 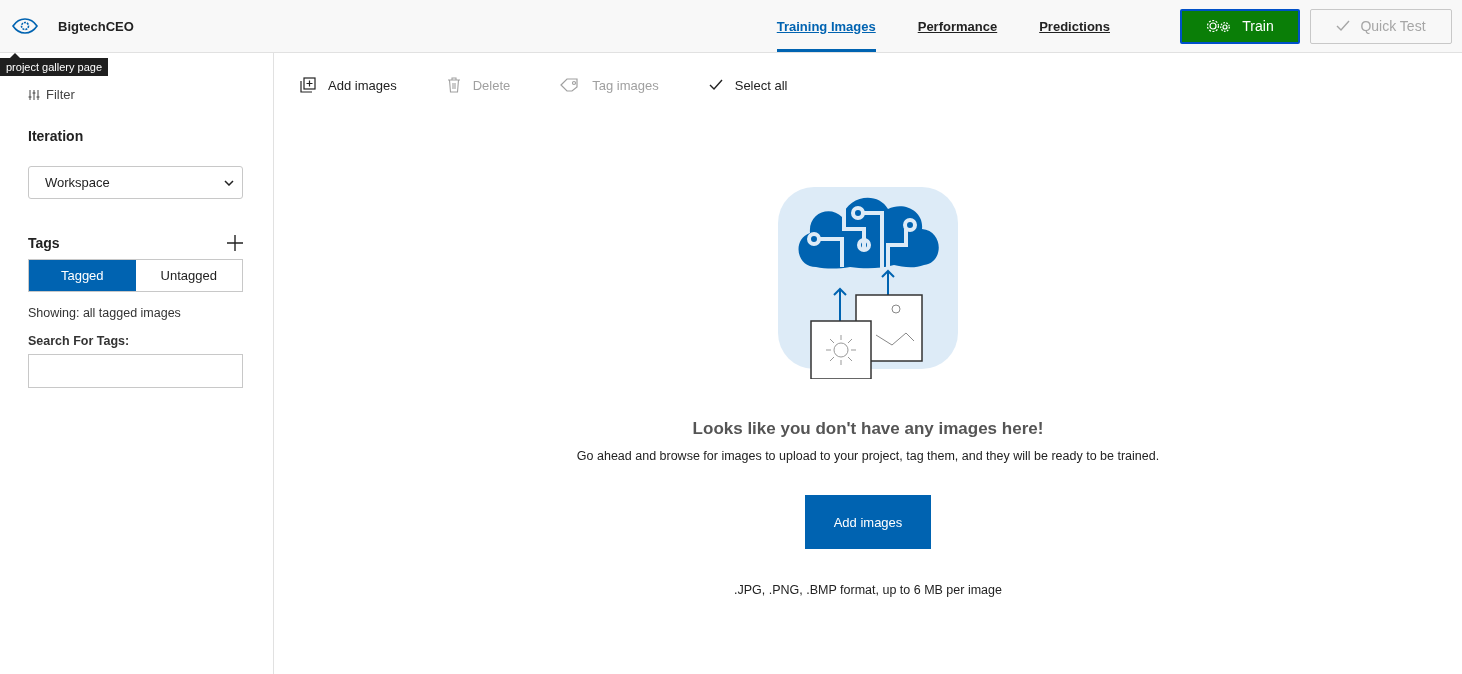 What do you see at coordinates (748, 85) in the screenshot?
I see `toolbar-button: Select all` at bounding box center [748, 85].